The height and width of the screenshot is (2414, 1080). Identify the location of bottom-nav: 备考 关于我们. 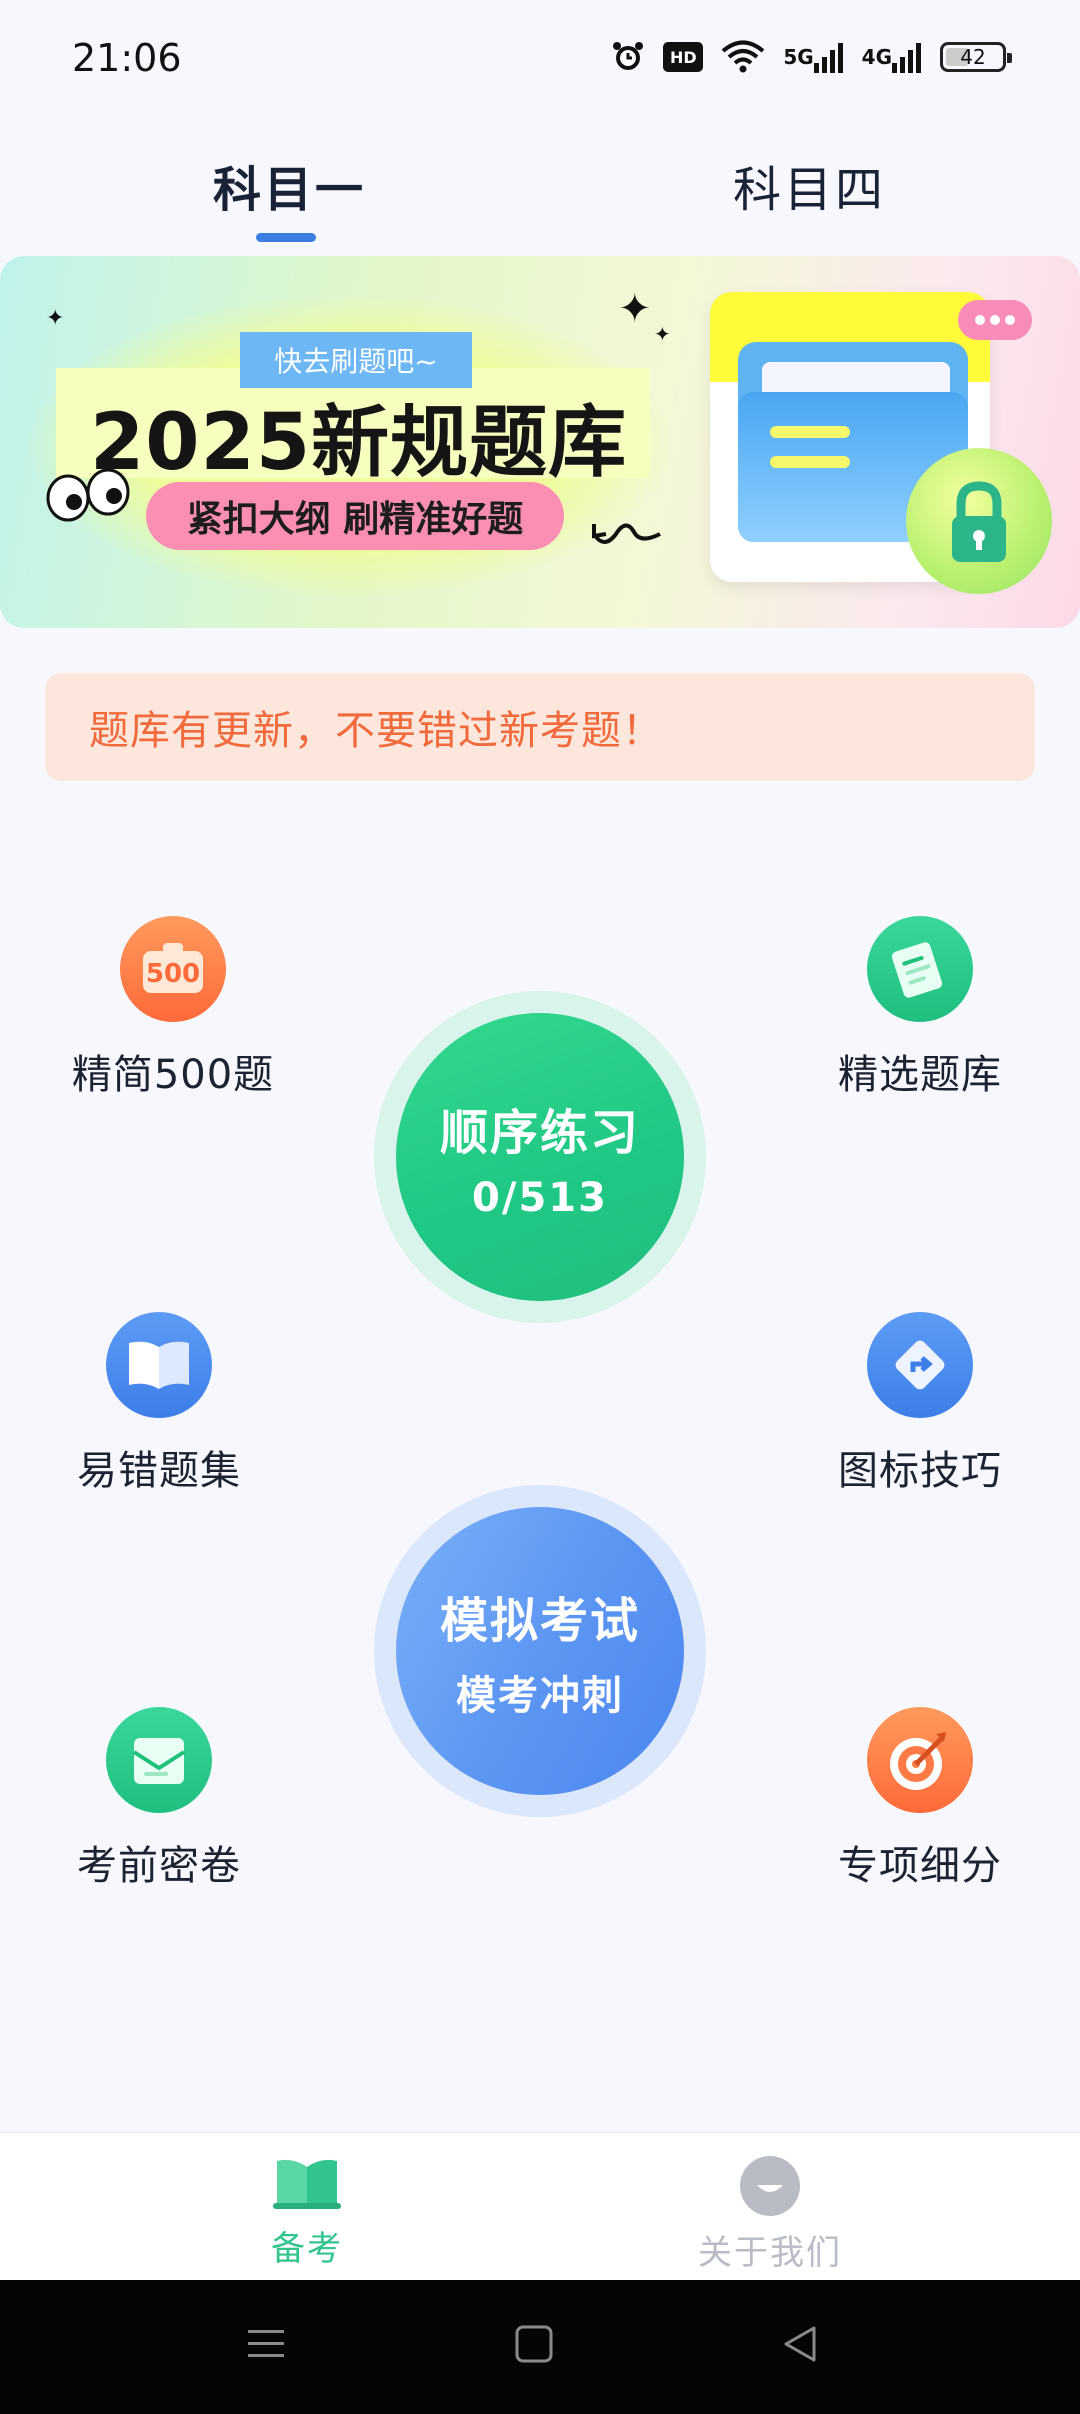
(540, 2206).